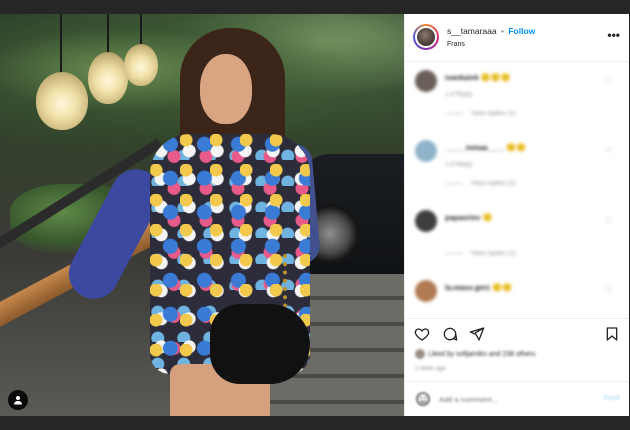  I want to click on tagged-users-button, so click(18, 400).